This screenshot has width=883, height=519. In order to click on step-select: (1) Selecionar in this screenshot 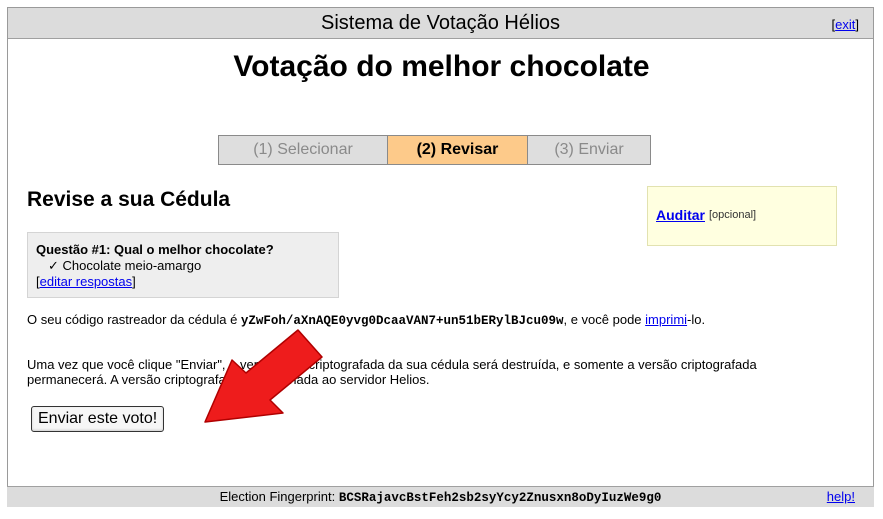, I will do `click(303, 150)`.